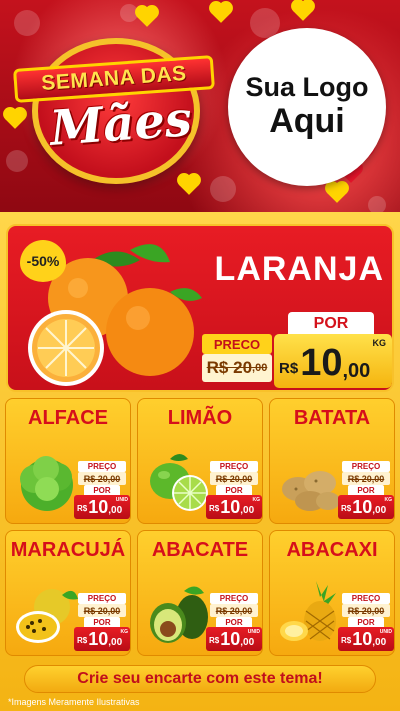 The width and height of the screenshot is (400, 711). Describe the element at coordinates (200, 679) in the screenshot. I see `create-flyer-button: Crie seu encarte com este tema!` at that location.